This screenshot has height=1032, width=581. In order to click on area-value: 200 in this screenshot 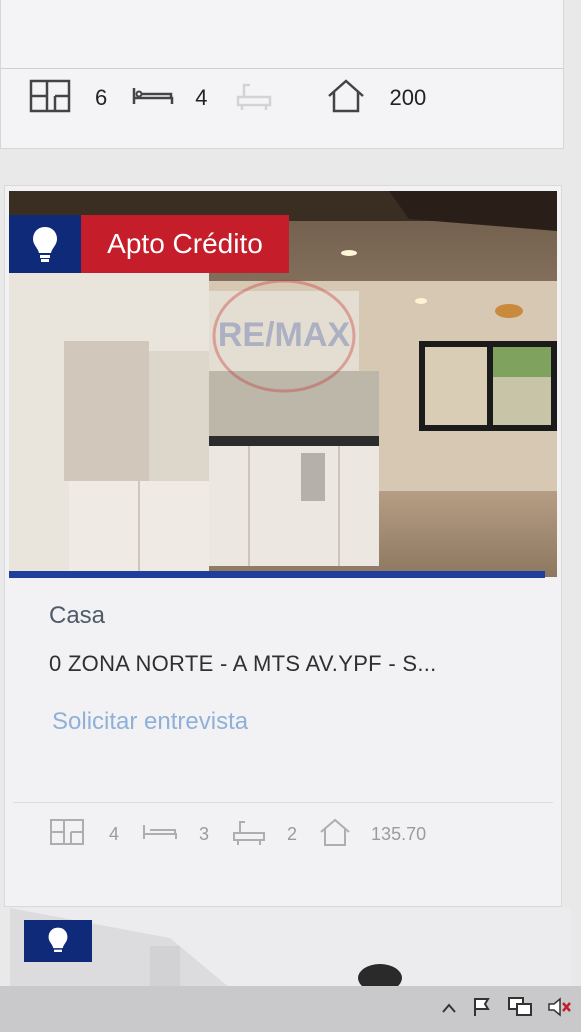, I will do `click(408, 97)`.